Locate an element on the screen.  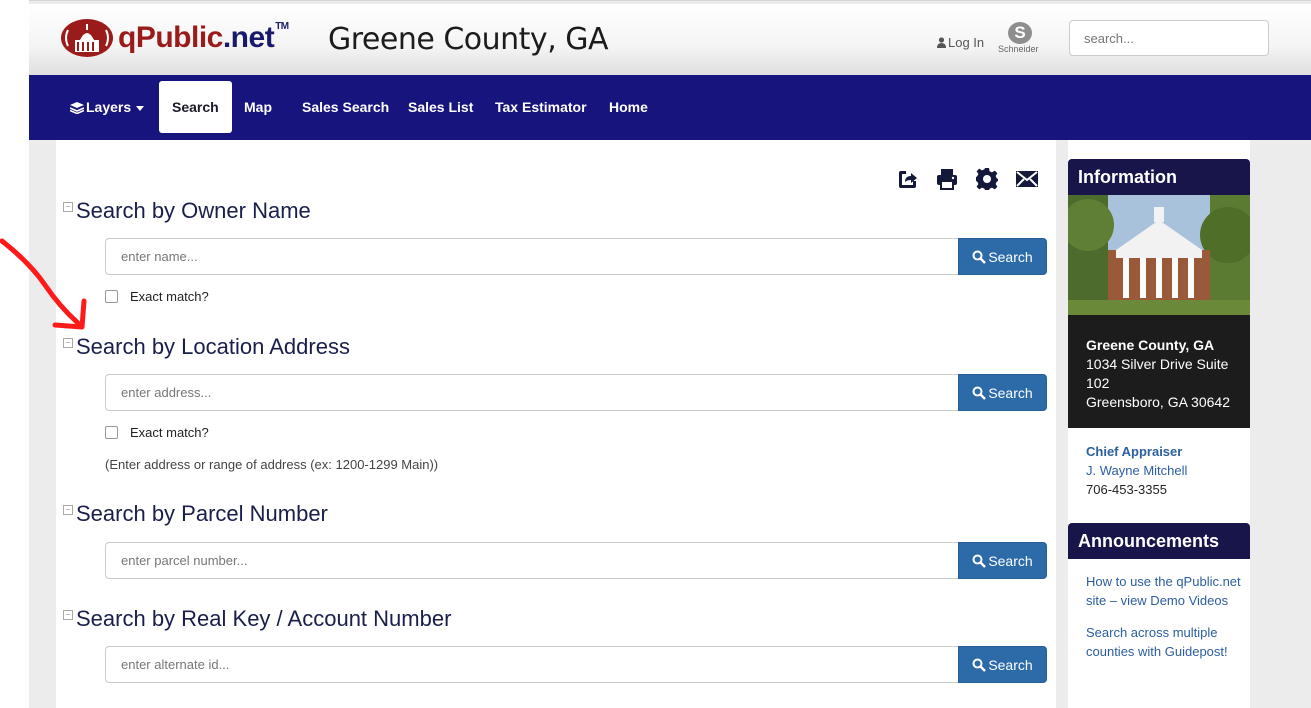
announcement-line: How to use the qPublic.net is located at coordinates (1163, 581).